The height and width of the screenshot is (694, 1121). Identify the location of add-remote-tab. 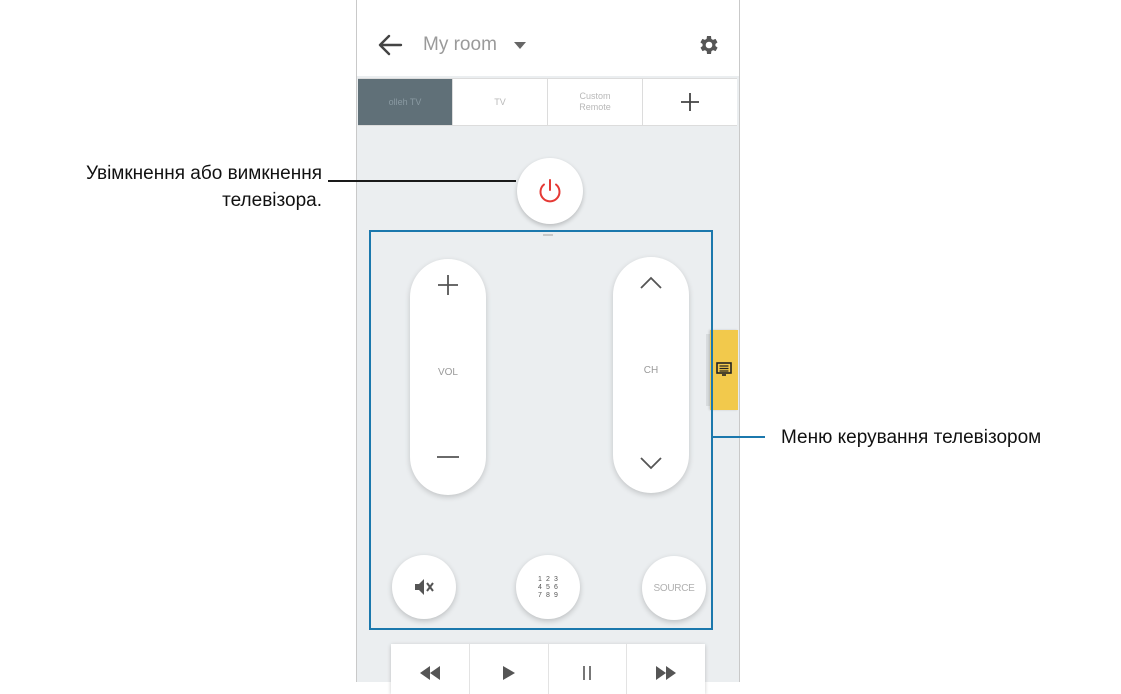
(690, 102).